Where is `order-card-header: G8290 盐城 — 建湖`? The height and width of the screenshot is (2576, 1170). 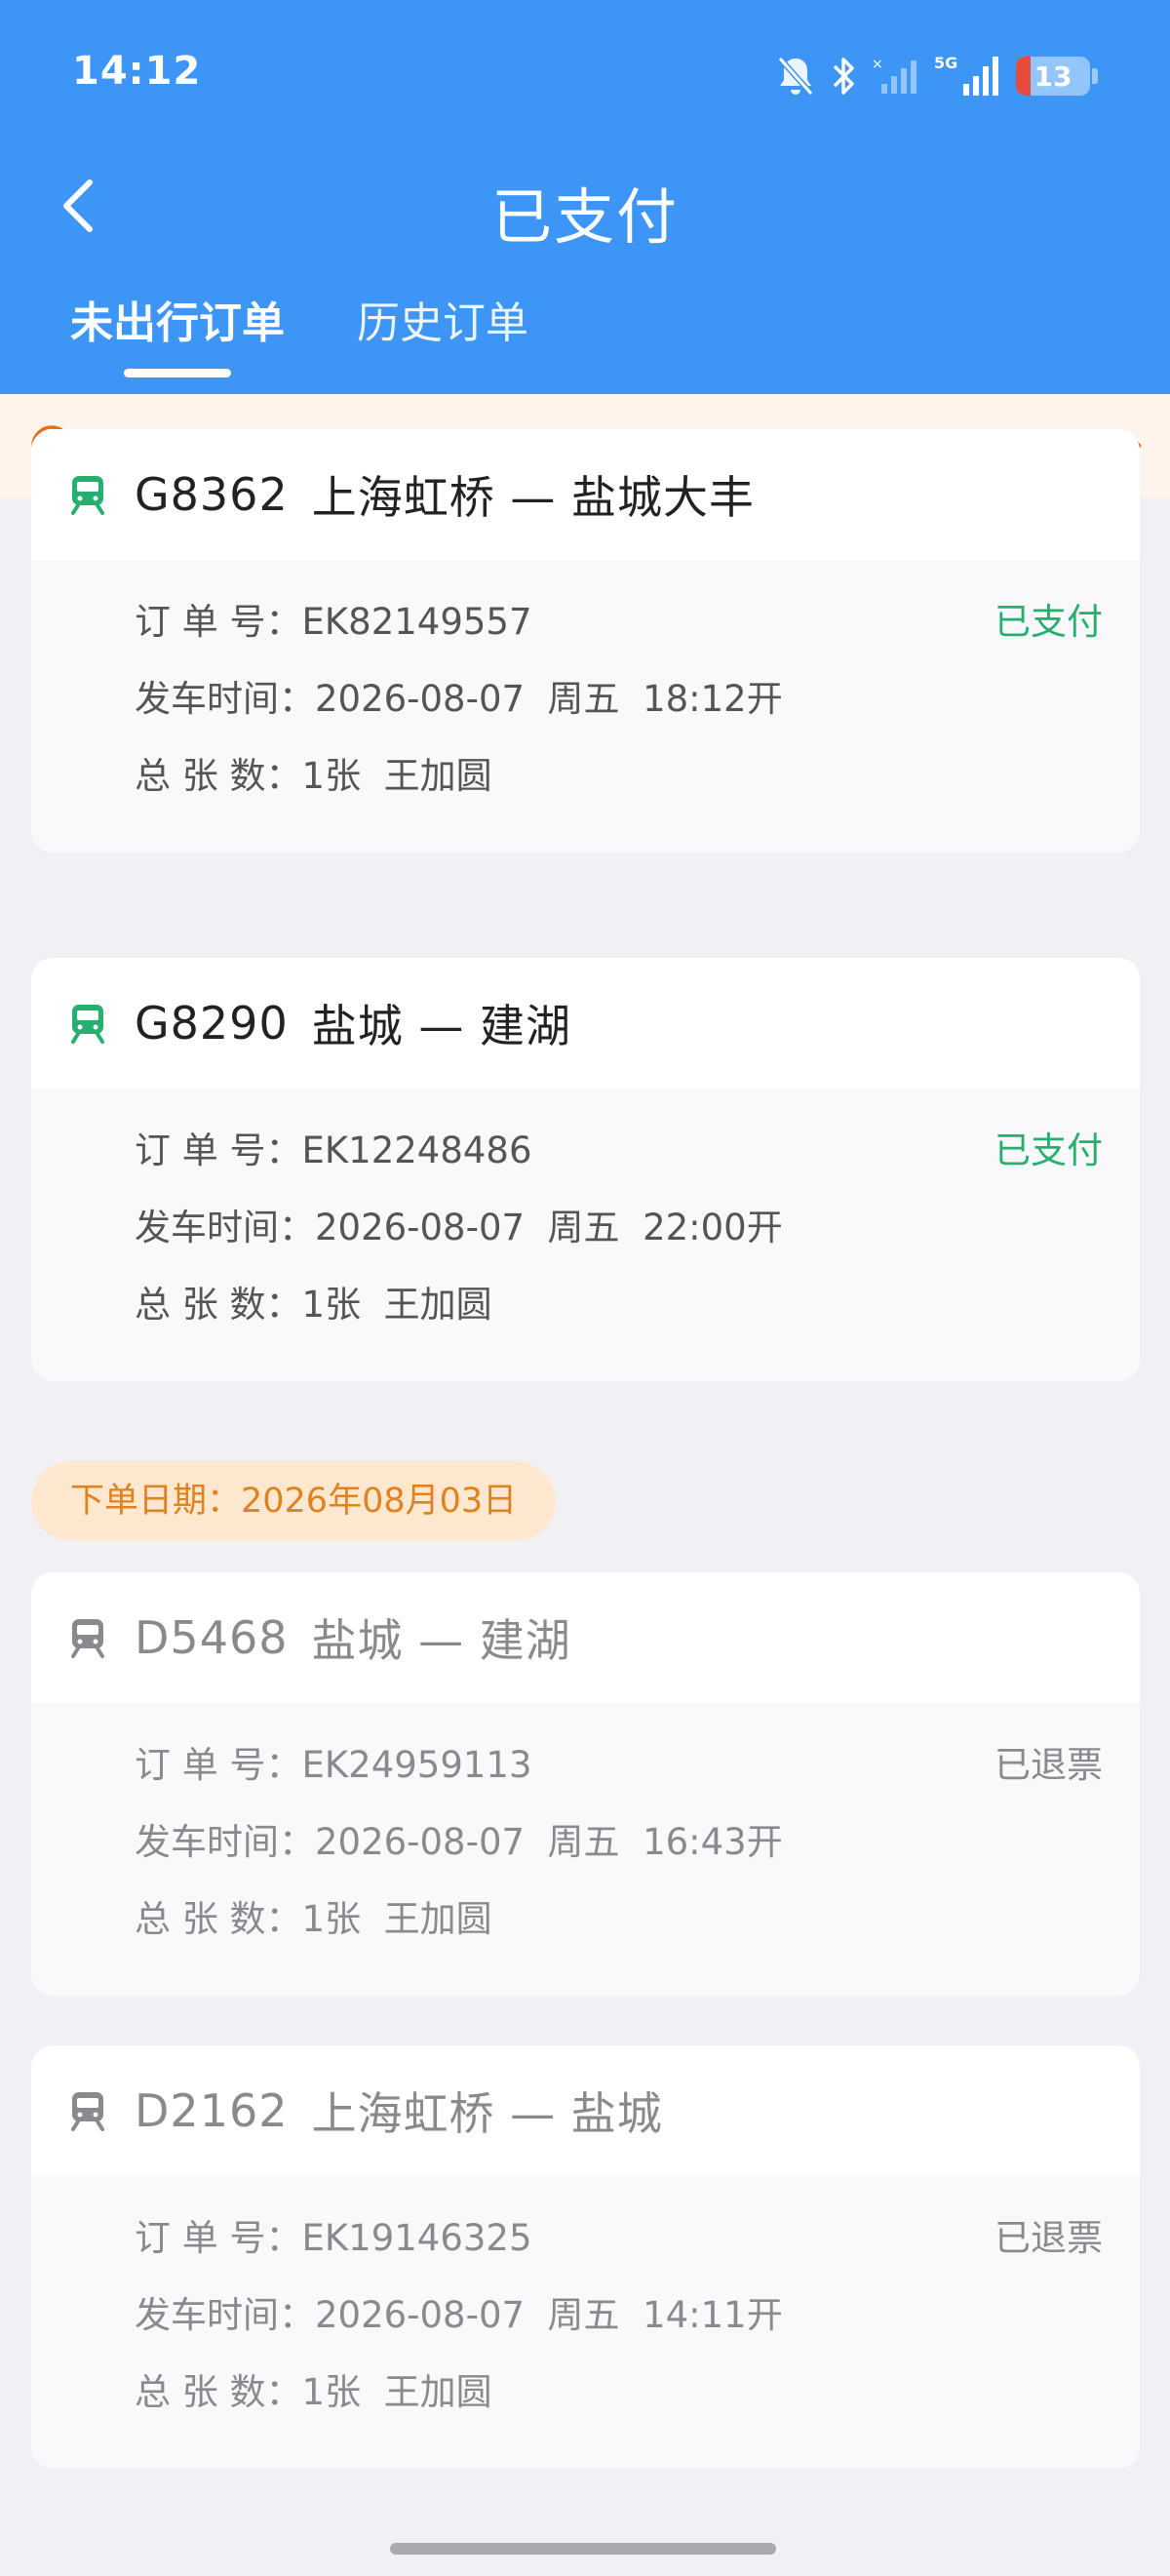
order-card-header: G8290 盐城 — 建湖 is located at coordinates (585, 1024).